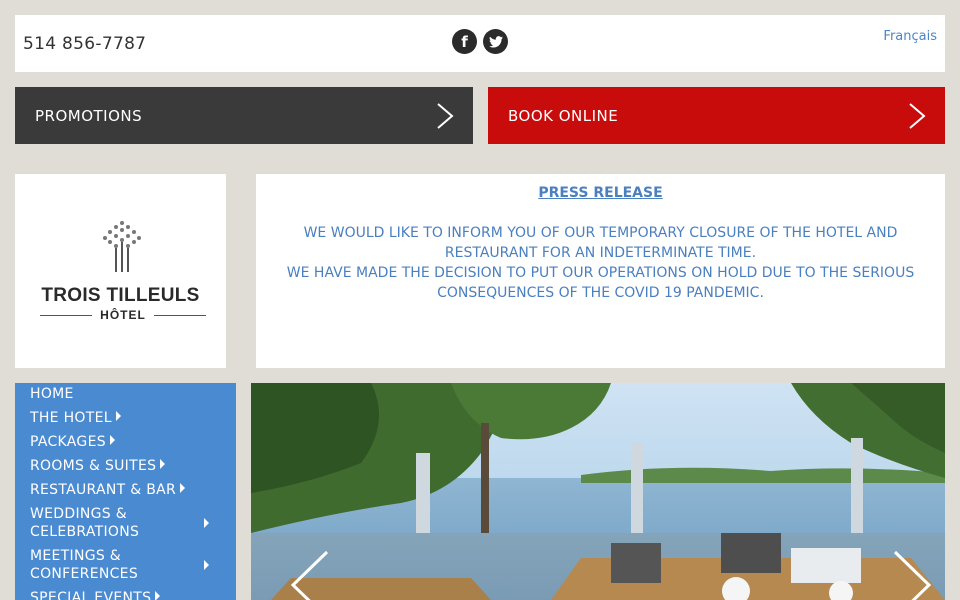 This screenshot has height=600, width=960. What do you see at coordinates (716, 115) in the screenshot?
I see `book-online-button: BOOK ONLINE` at bounding box center [716, 115].